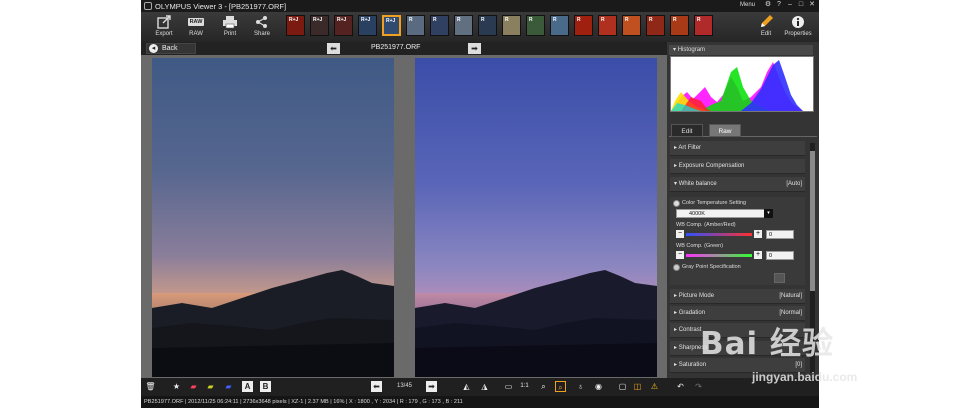 The height and width of the screenshot is (408, 960). I want to click on redo-icon: ↷, so click(698, 386).